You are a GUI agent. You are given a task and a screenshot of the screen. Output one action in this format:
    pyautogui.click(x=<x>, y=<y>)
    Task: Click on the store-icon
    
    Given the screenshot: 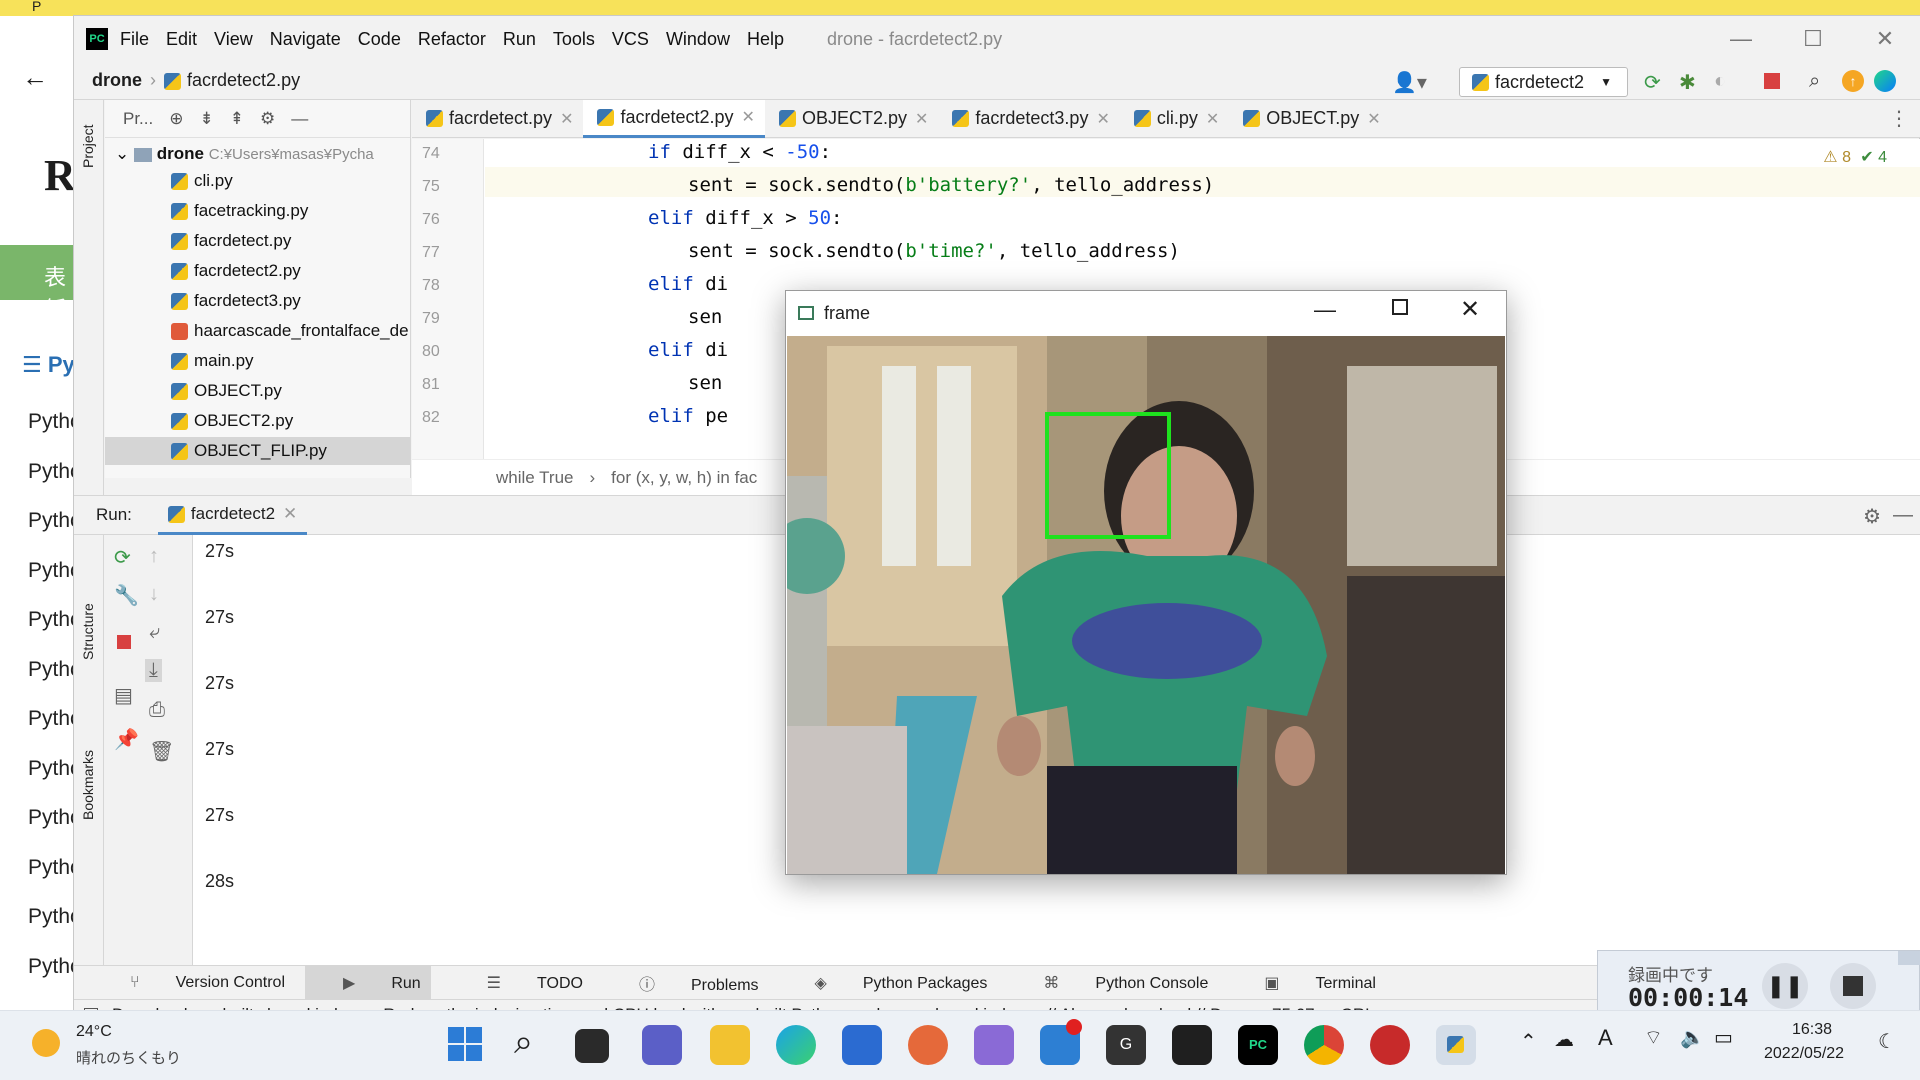 What is the action you would take?
    pyautogui.click(x=862, y=1045)
    